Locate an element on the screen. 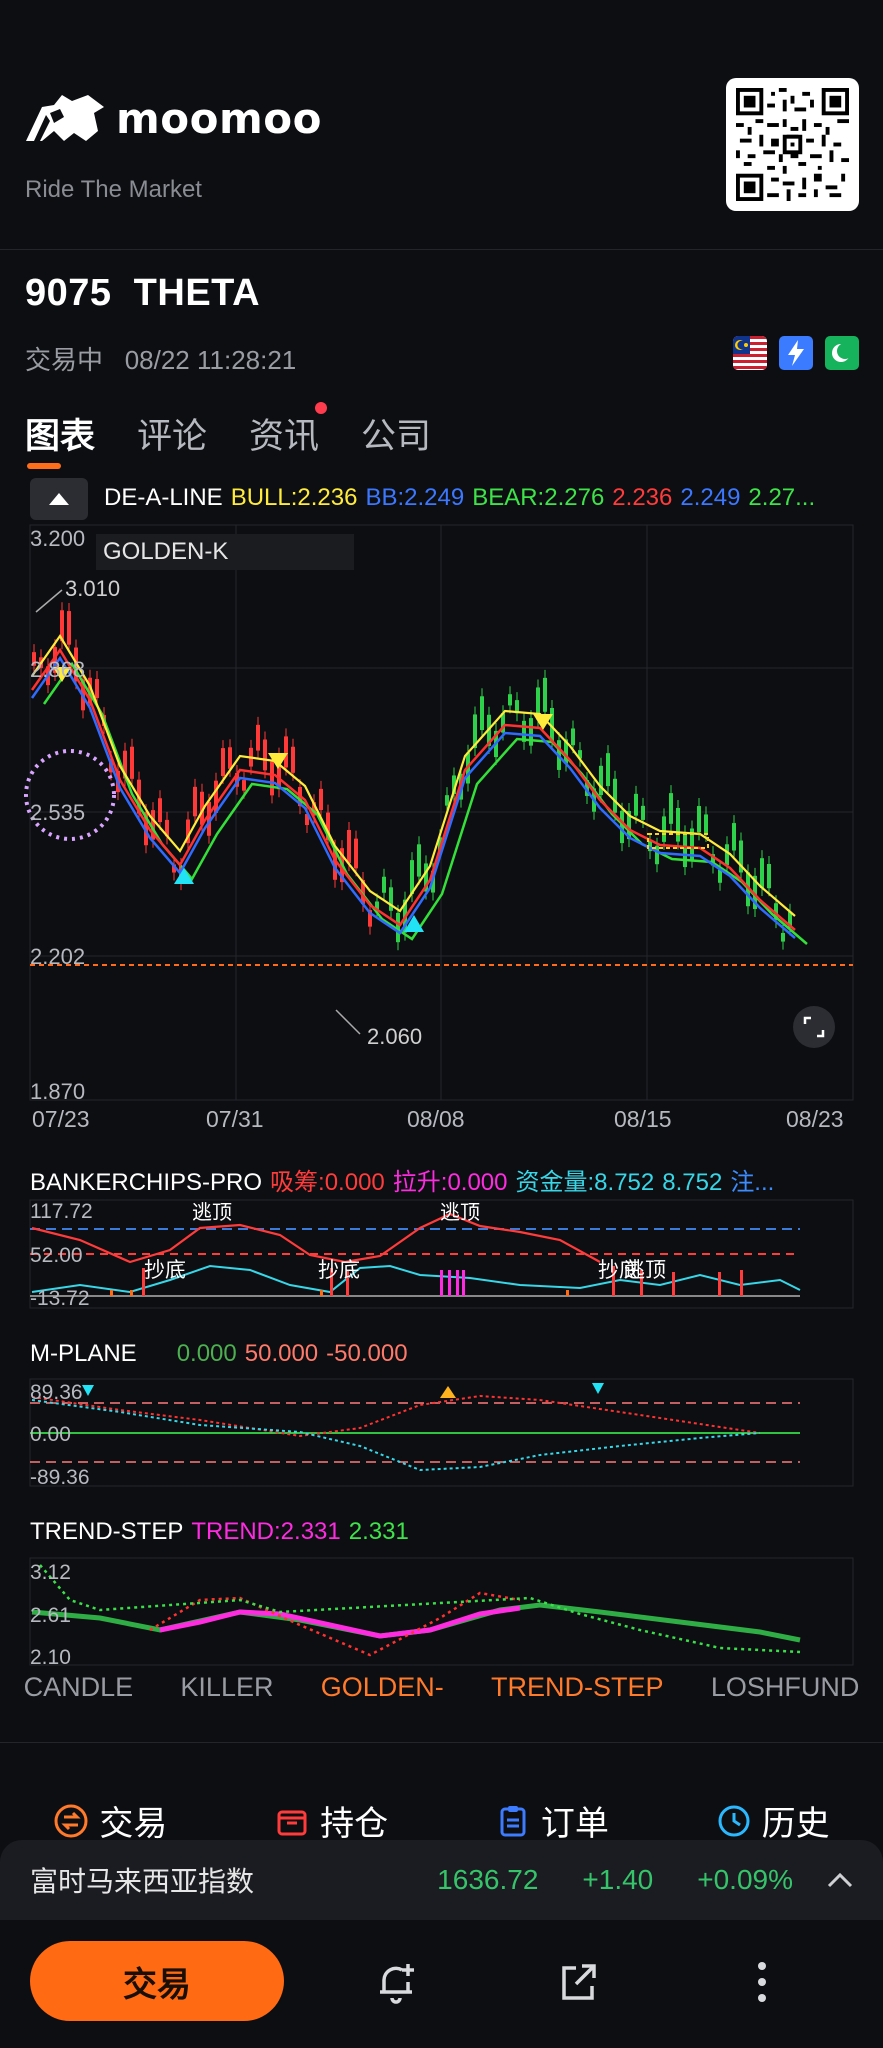 The height and width of the screenshot is (2048, 883). order-action-label: 订单 is located at coordinates (574, 1824).